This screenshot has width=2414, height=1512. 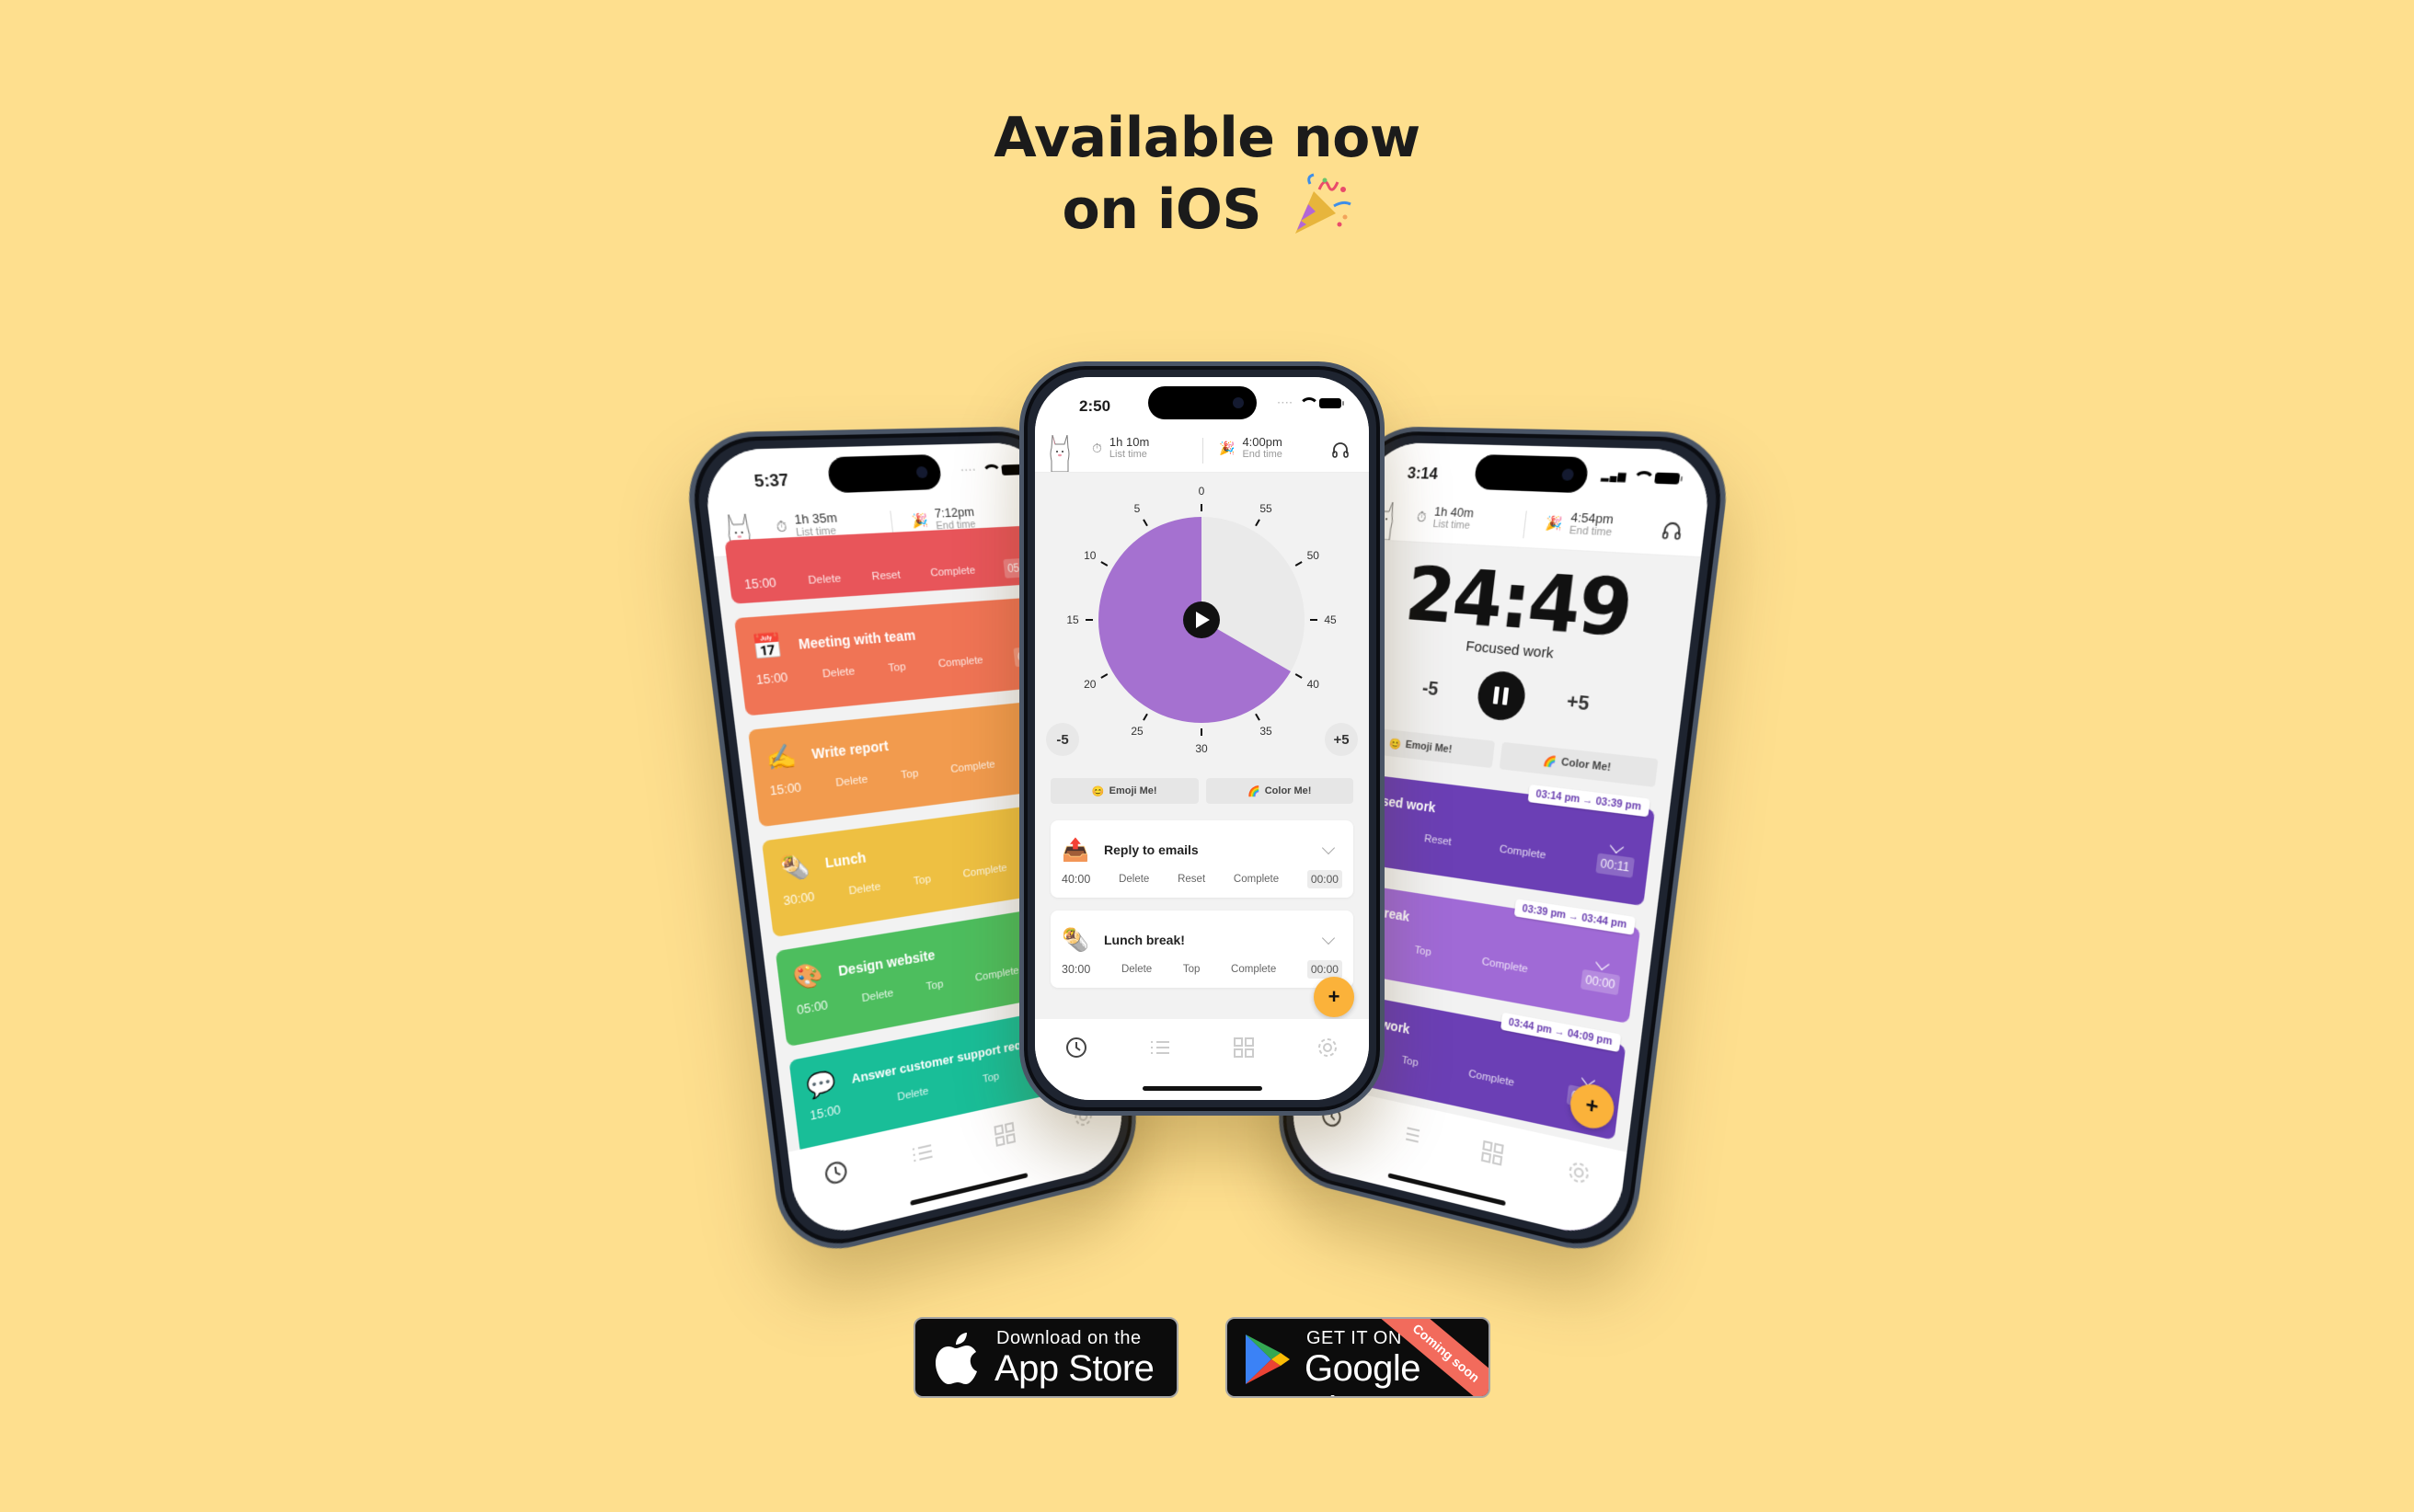 I want to click on calendar-icon: 📅, so click(x=767, y=646).